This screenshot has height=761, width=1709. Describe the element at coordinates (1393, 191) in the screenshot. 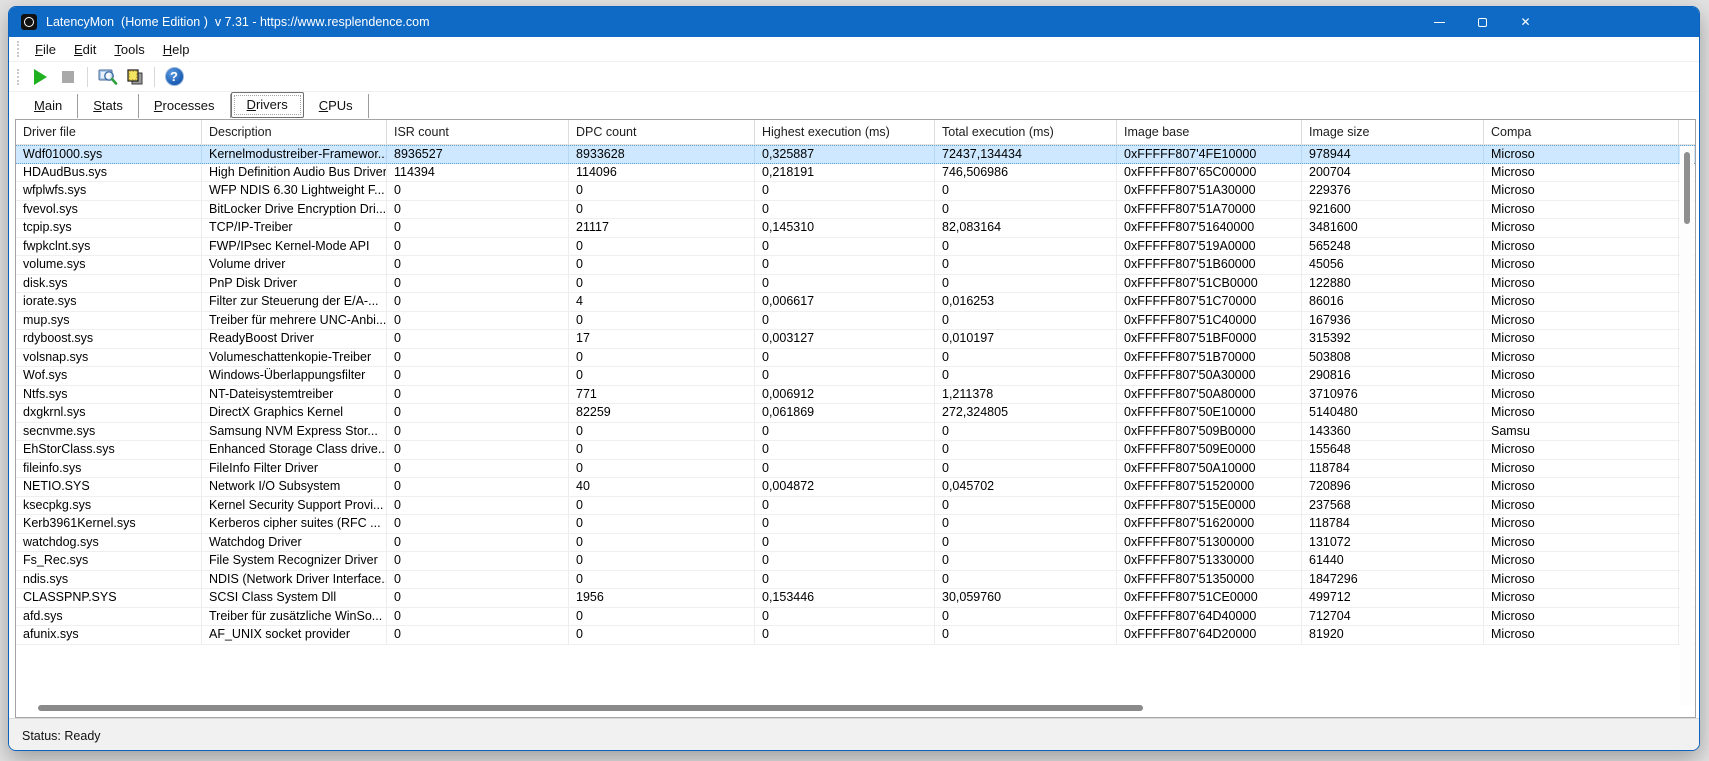

I see `cell-image-size: 229376` at that location.